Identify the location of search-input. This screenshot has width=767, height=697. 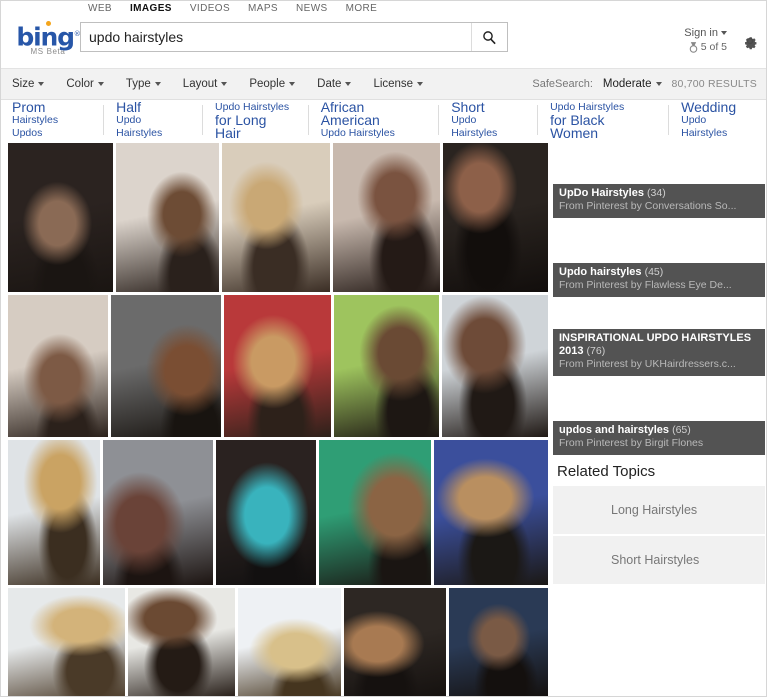
(276, 37).